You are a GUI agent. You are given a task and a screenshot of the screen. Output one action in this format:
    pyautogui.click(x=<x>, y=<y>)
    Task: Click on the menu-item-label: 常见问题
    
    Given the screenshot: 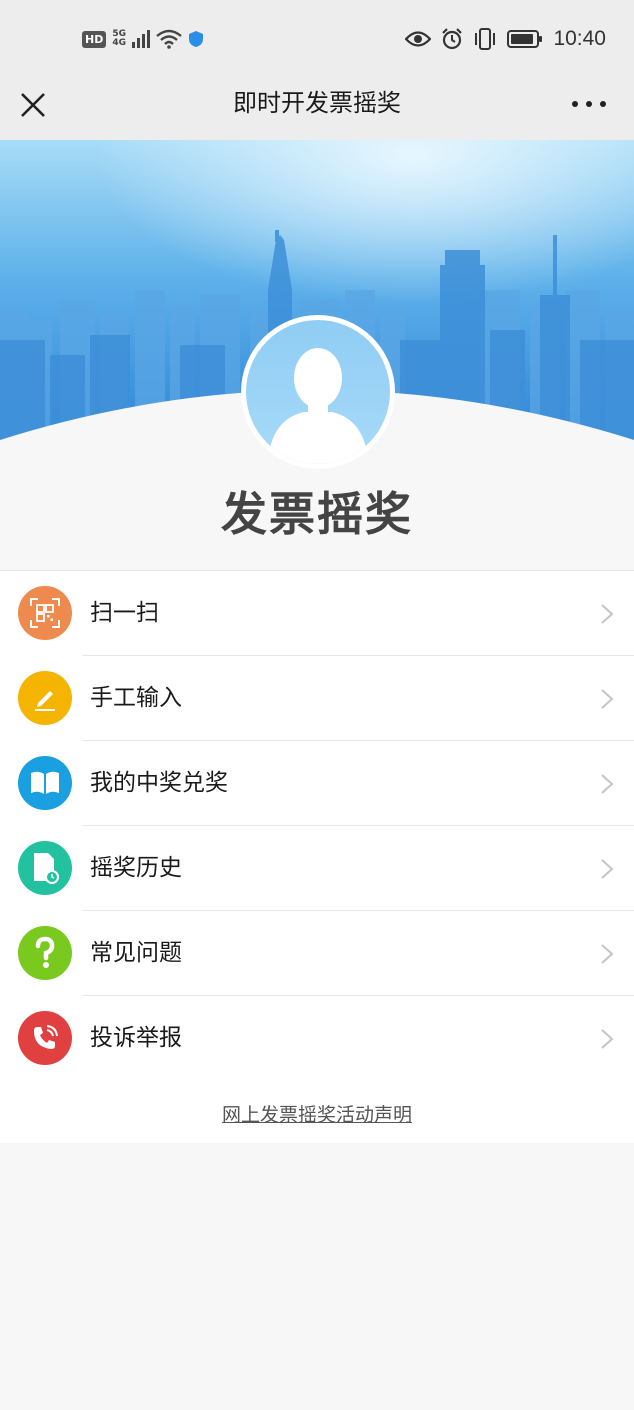 What is the action you would take?
    pyautogui.click(x=136, y=953)
    